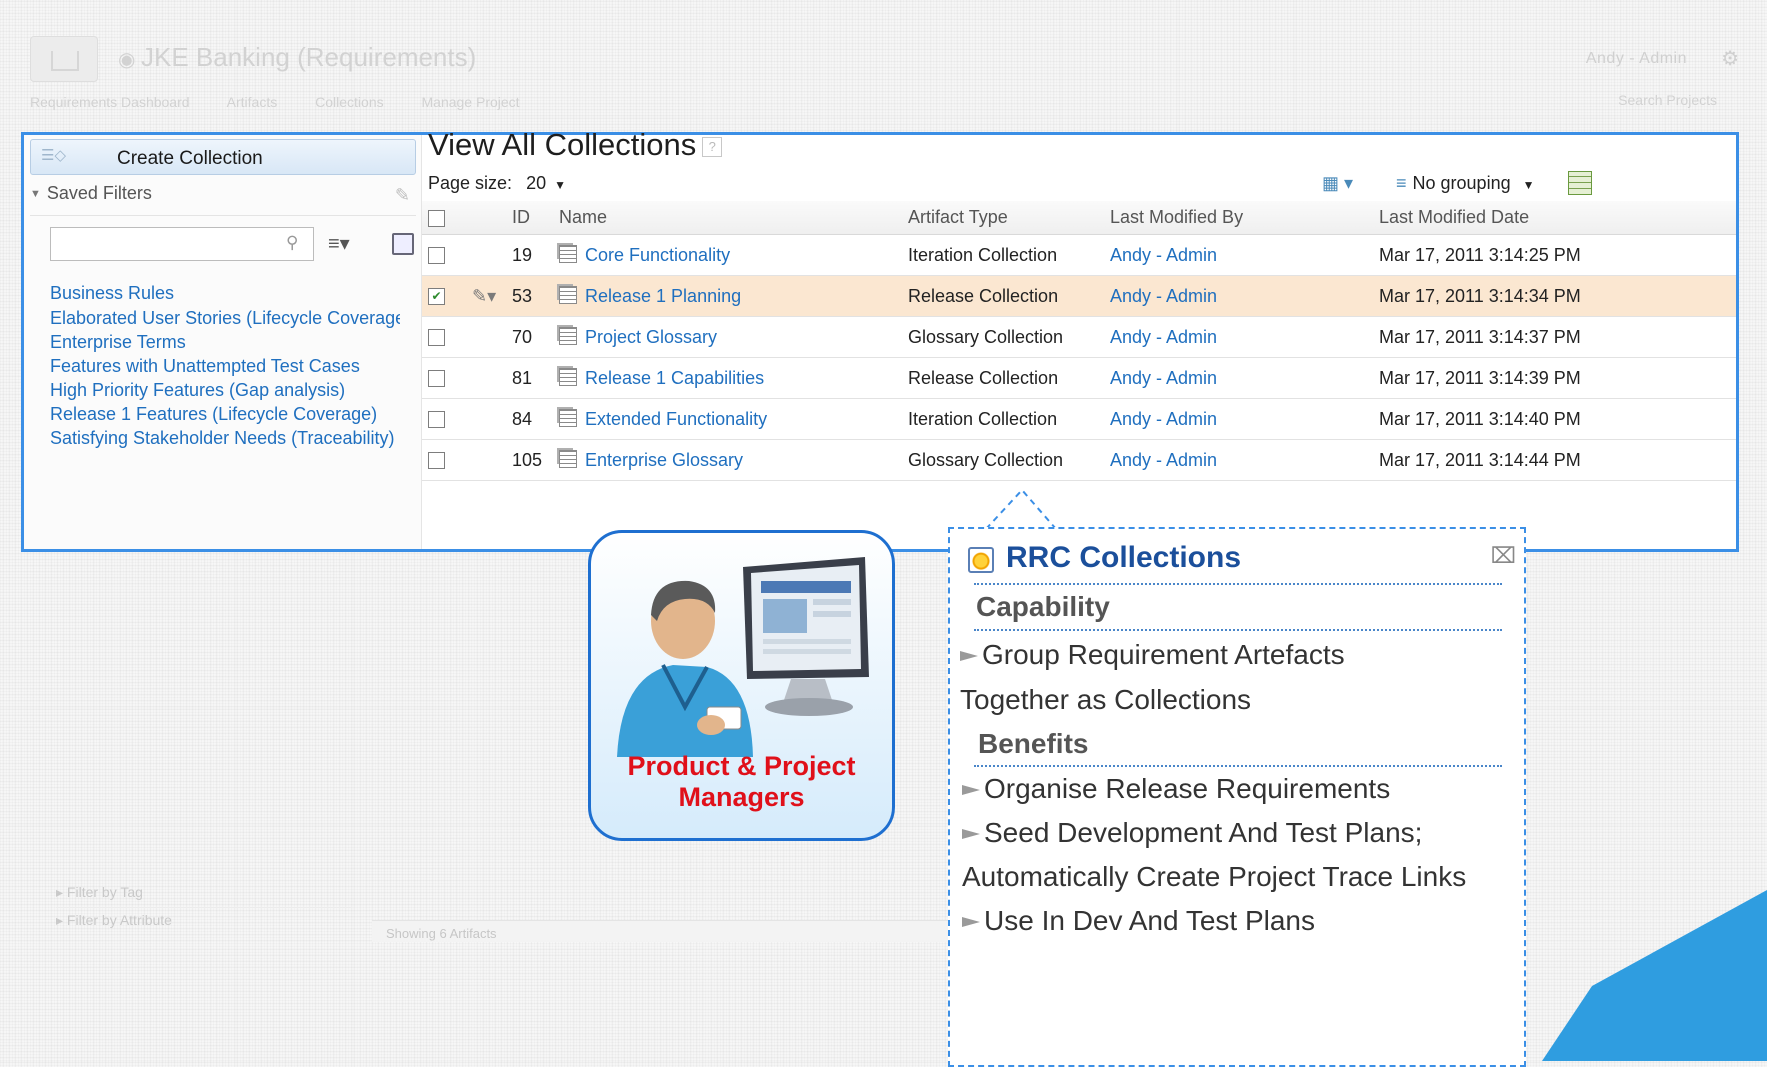  I want to click on saved-filter-item: Release 1 Features (Lifecycle Coverage), so click(225, 414).